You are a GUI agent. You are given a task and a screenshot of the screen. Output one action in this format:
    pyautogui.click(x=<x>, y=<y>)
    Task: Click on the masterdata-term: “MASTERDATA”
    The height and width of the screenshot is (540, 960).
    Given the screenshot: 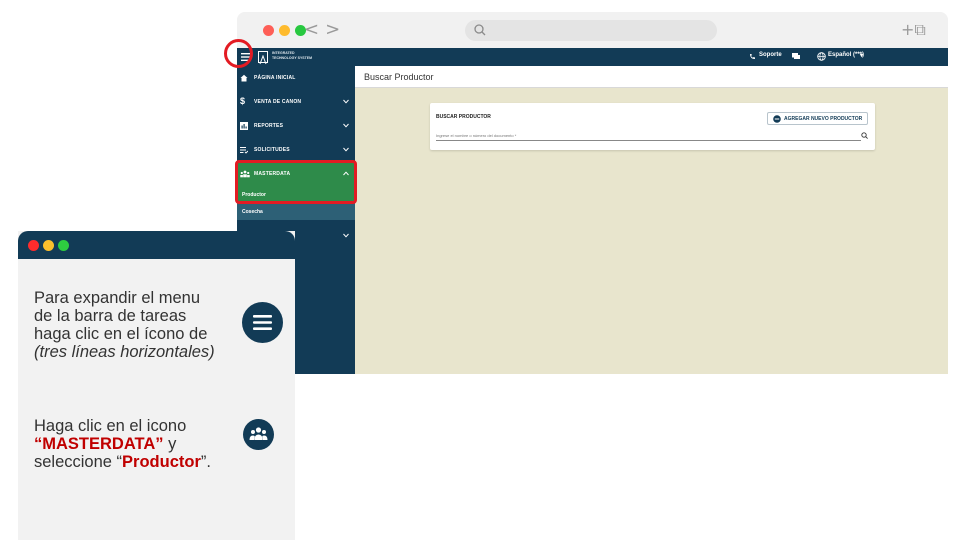 What is the action you would take?
    pyautogui.click(x=99, y=444)
    